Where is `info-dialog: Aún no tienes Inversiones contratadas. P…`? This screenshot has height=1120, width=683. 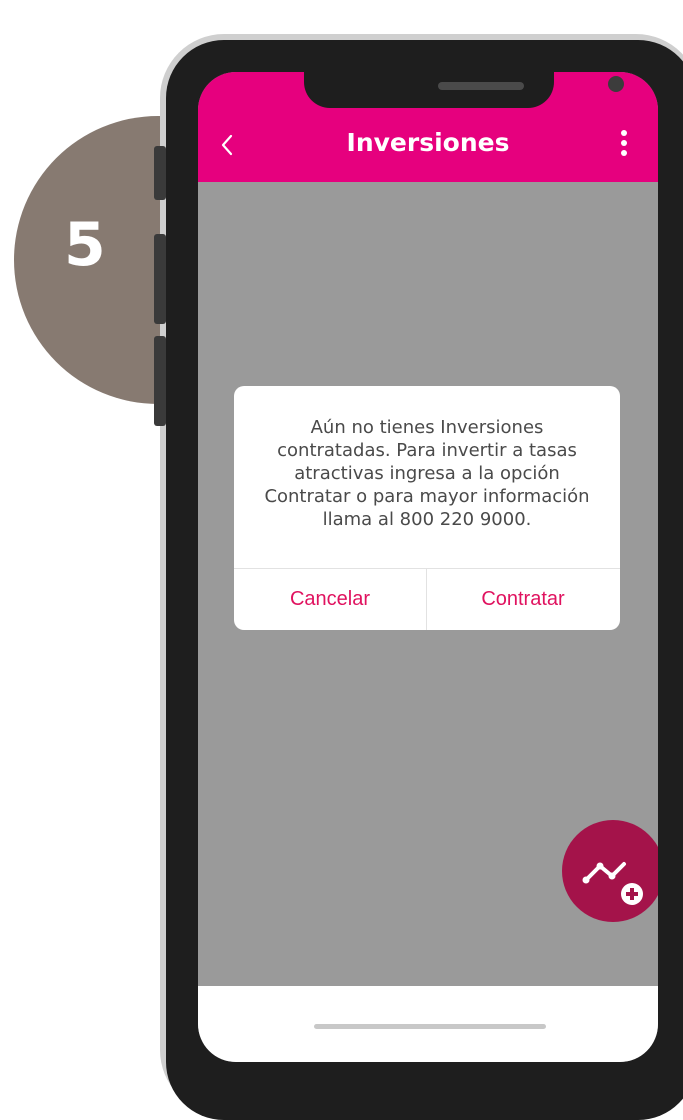
info-dialog: Aún no tienes Inversiones contratadas. P… is located at coordinates (427, 508).